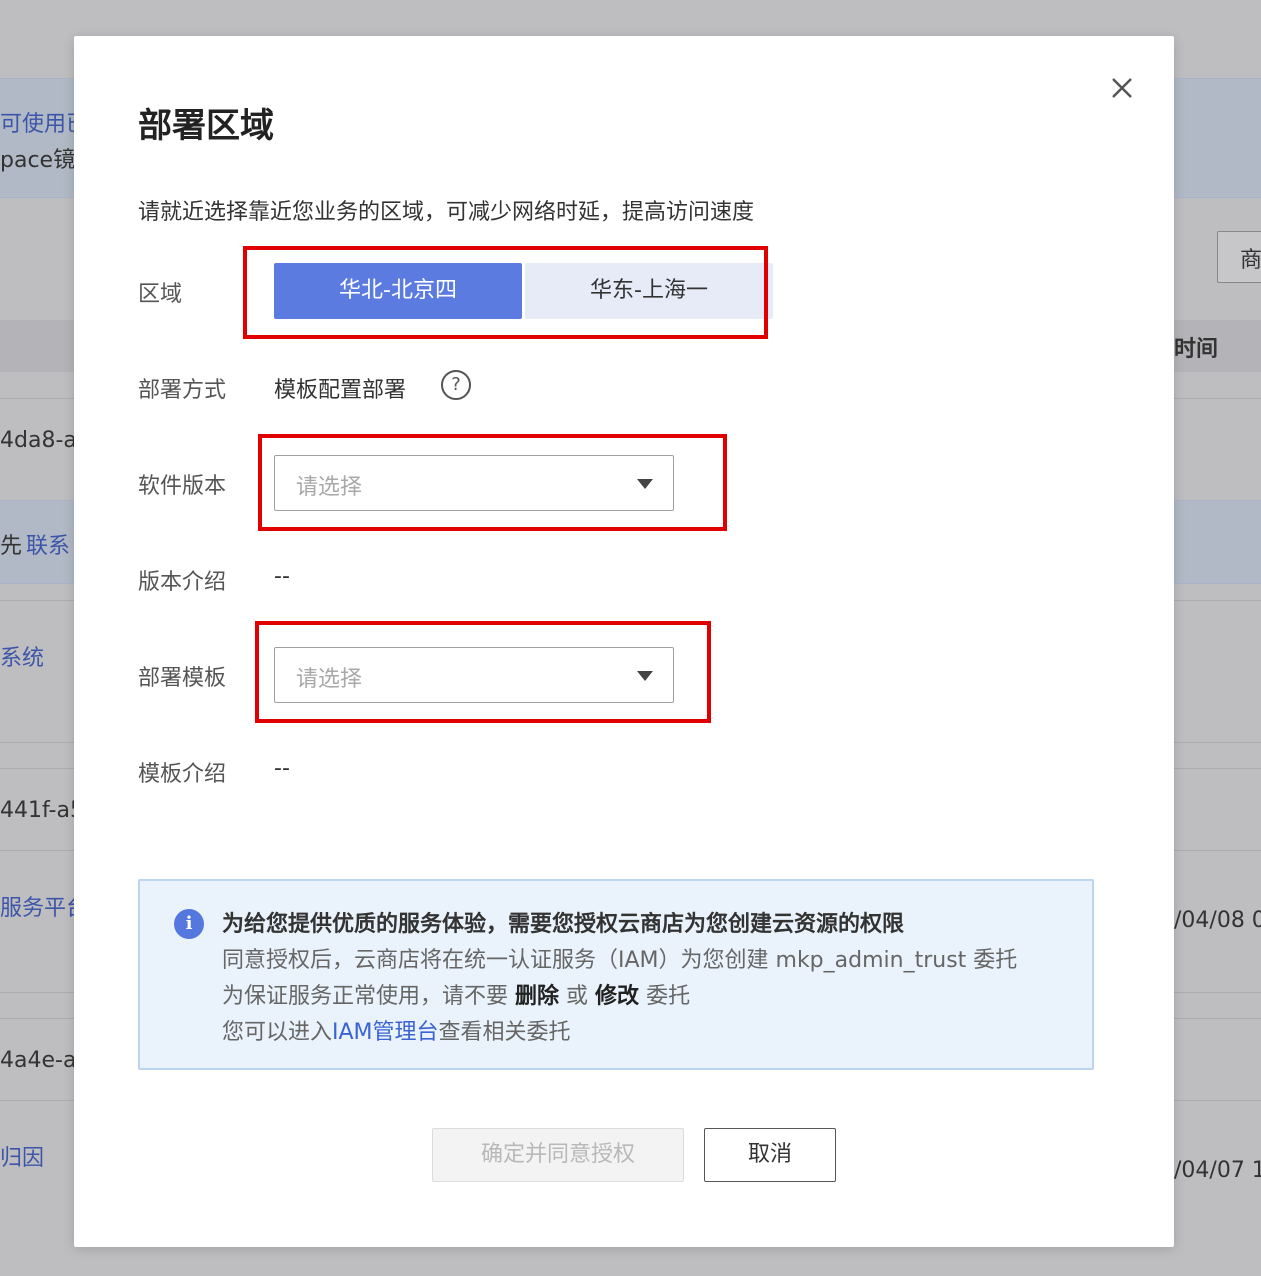 This screenshot has width=1261, height=1276. What do you see at coordinates (1217, 920) in the screenshot?
I see `bg-cell: /04/08 09` at bounding box center [1217, 920].